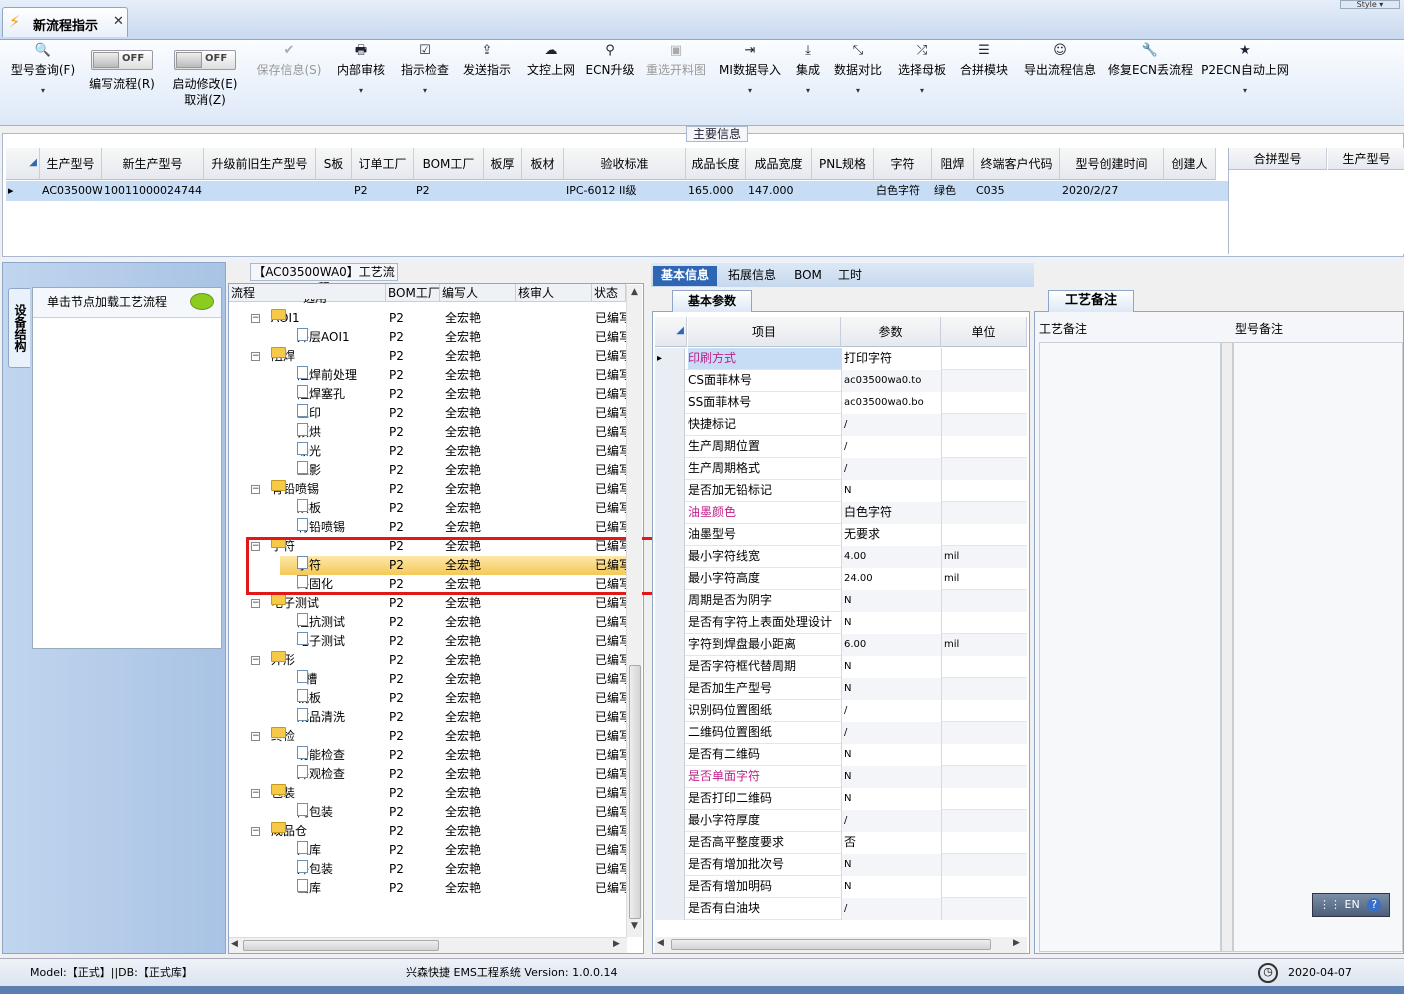 The width and height of the screenshot is (1404, 994). I want to click on process-notes-textarea, so click(1130, 647).